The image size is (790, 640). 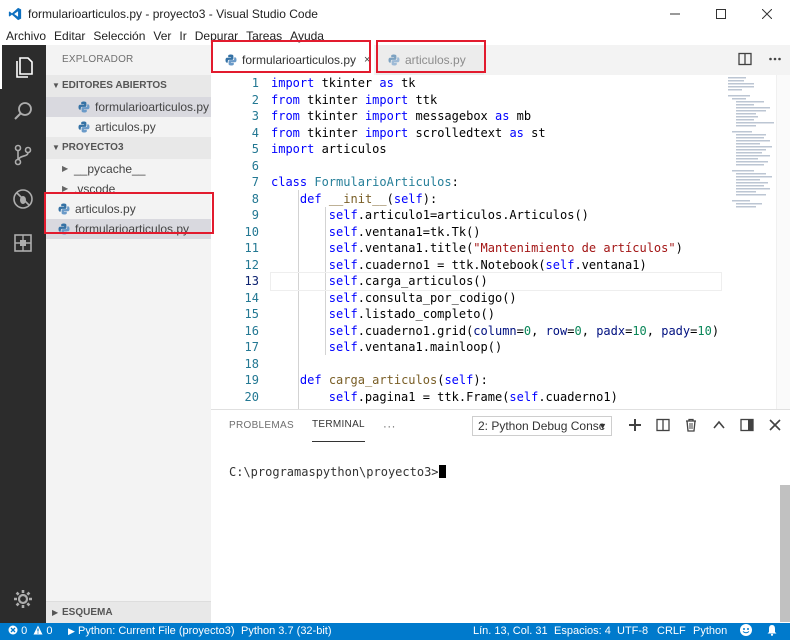 I want to click on trash-icon, so click(x=691, y=425).